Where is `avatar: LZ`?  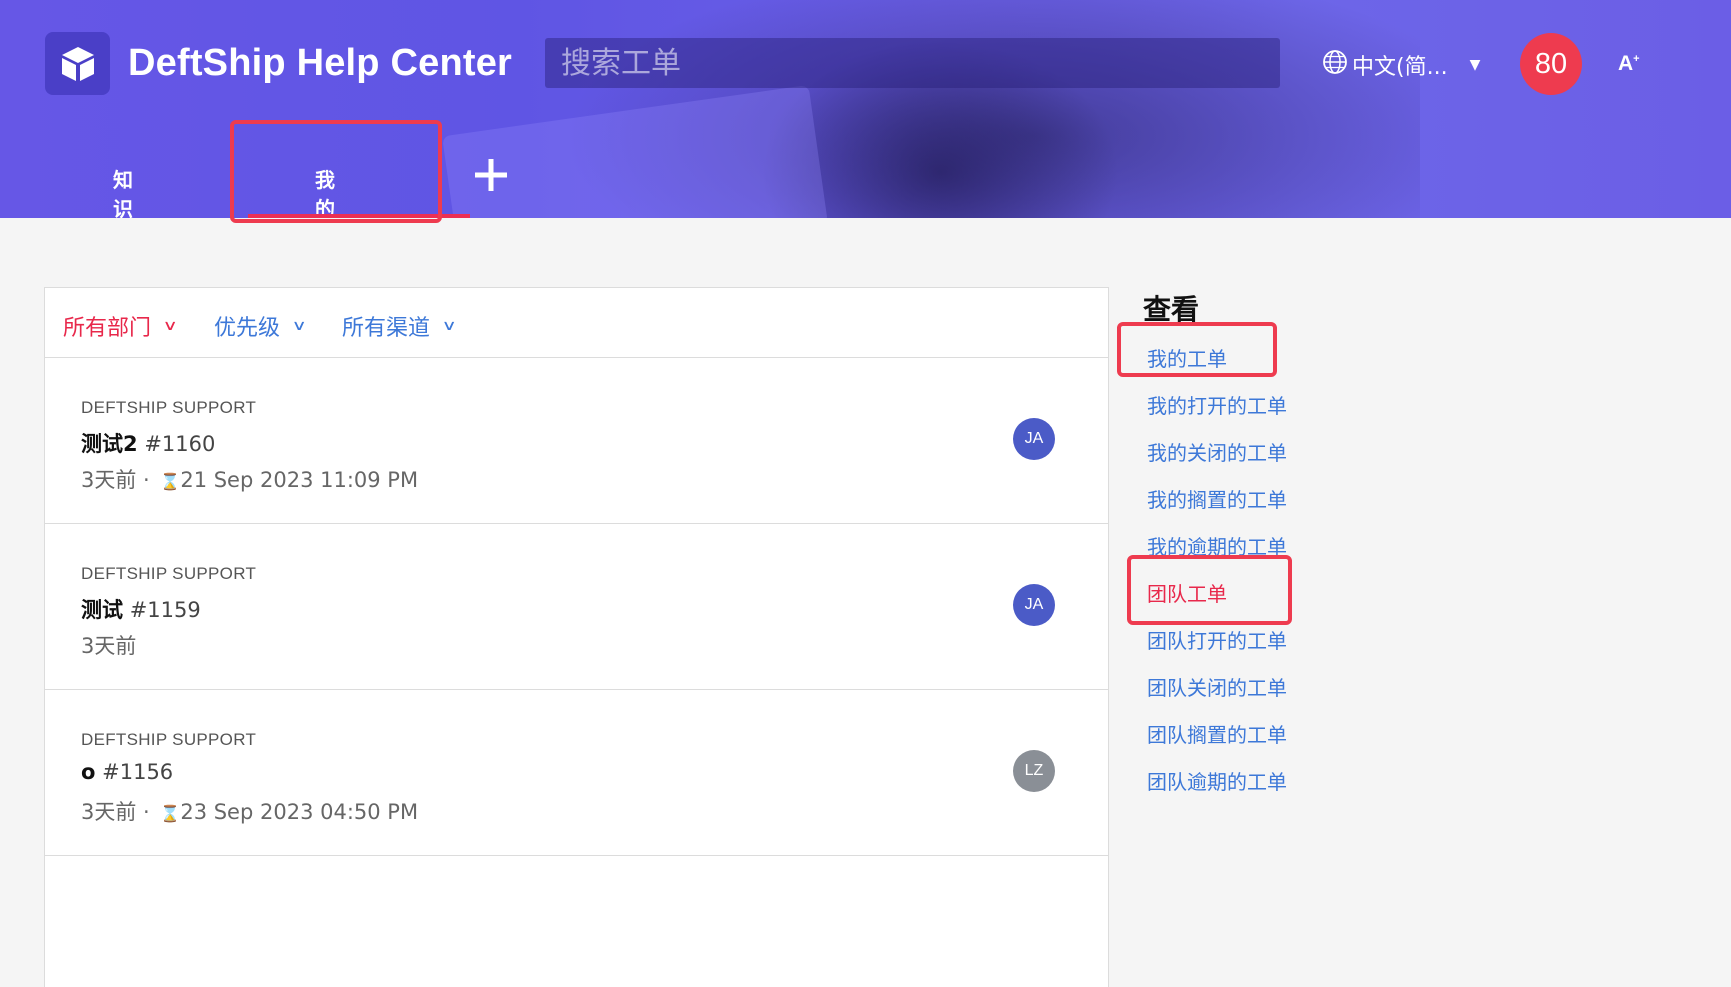
avatar: LZ is located at coordinates (1034, 771).